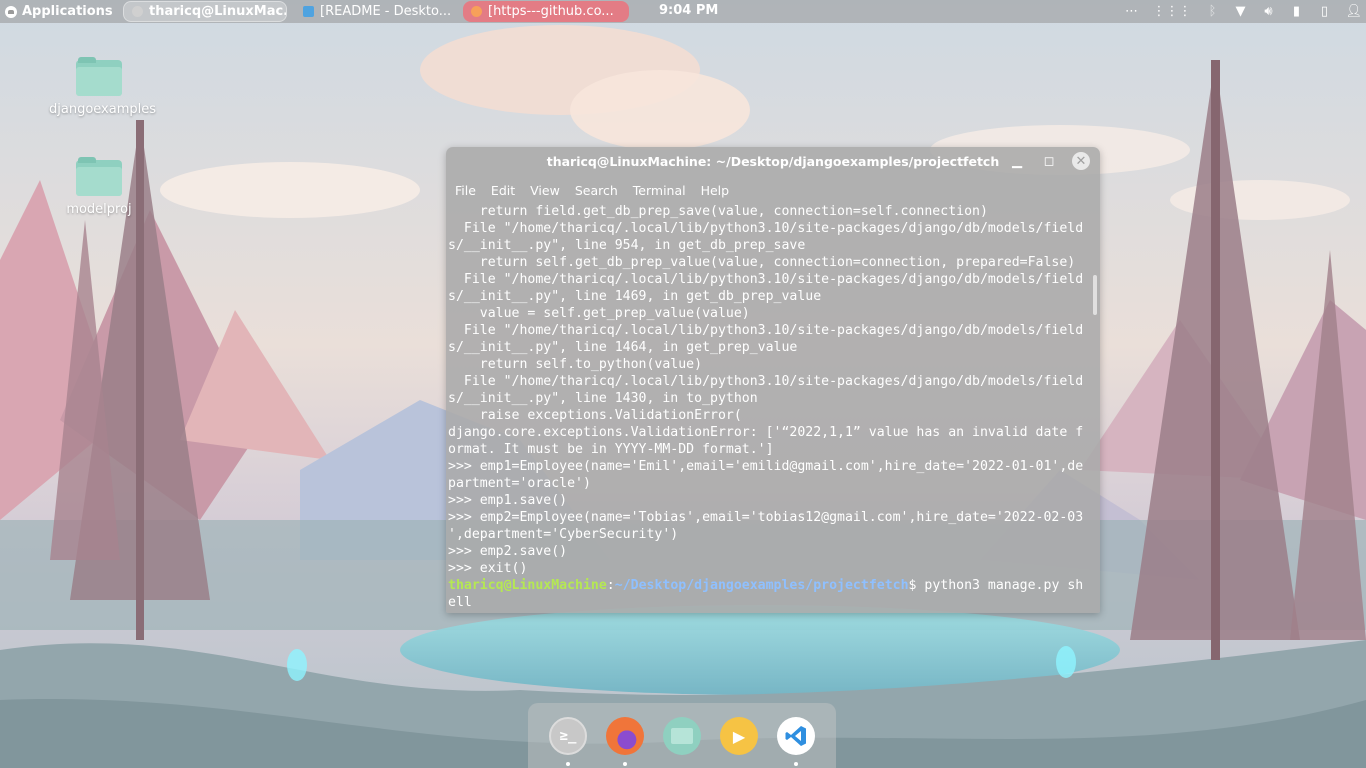 This screenshot has width=1366, height=768. I want to click on minimize-icon: ▁, so click(1017, 161).